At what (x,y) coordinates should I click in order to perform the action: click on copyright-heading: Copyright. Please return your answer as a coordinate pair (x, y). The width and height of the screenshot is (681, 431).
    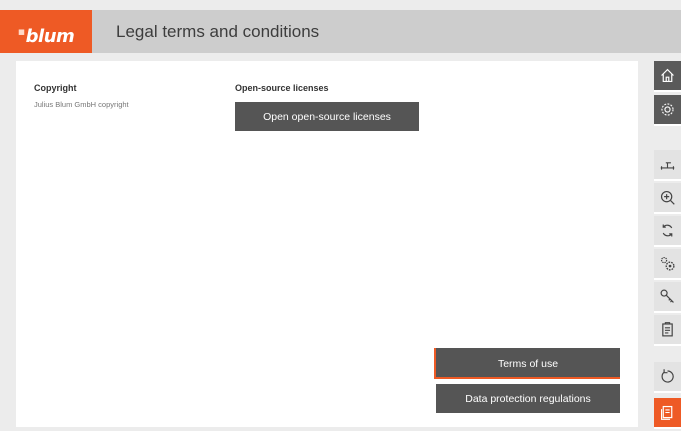
    Looking at the image, I should click on (55, 88).